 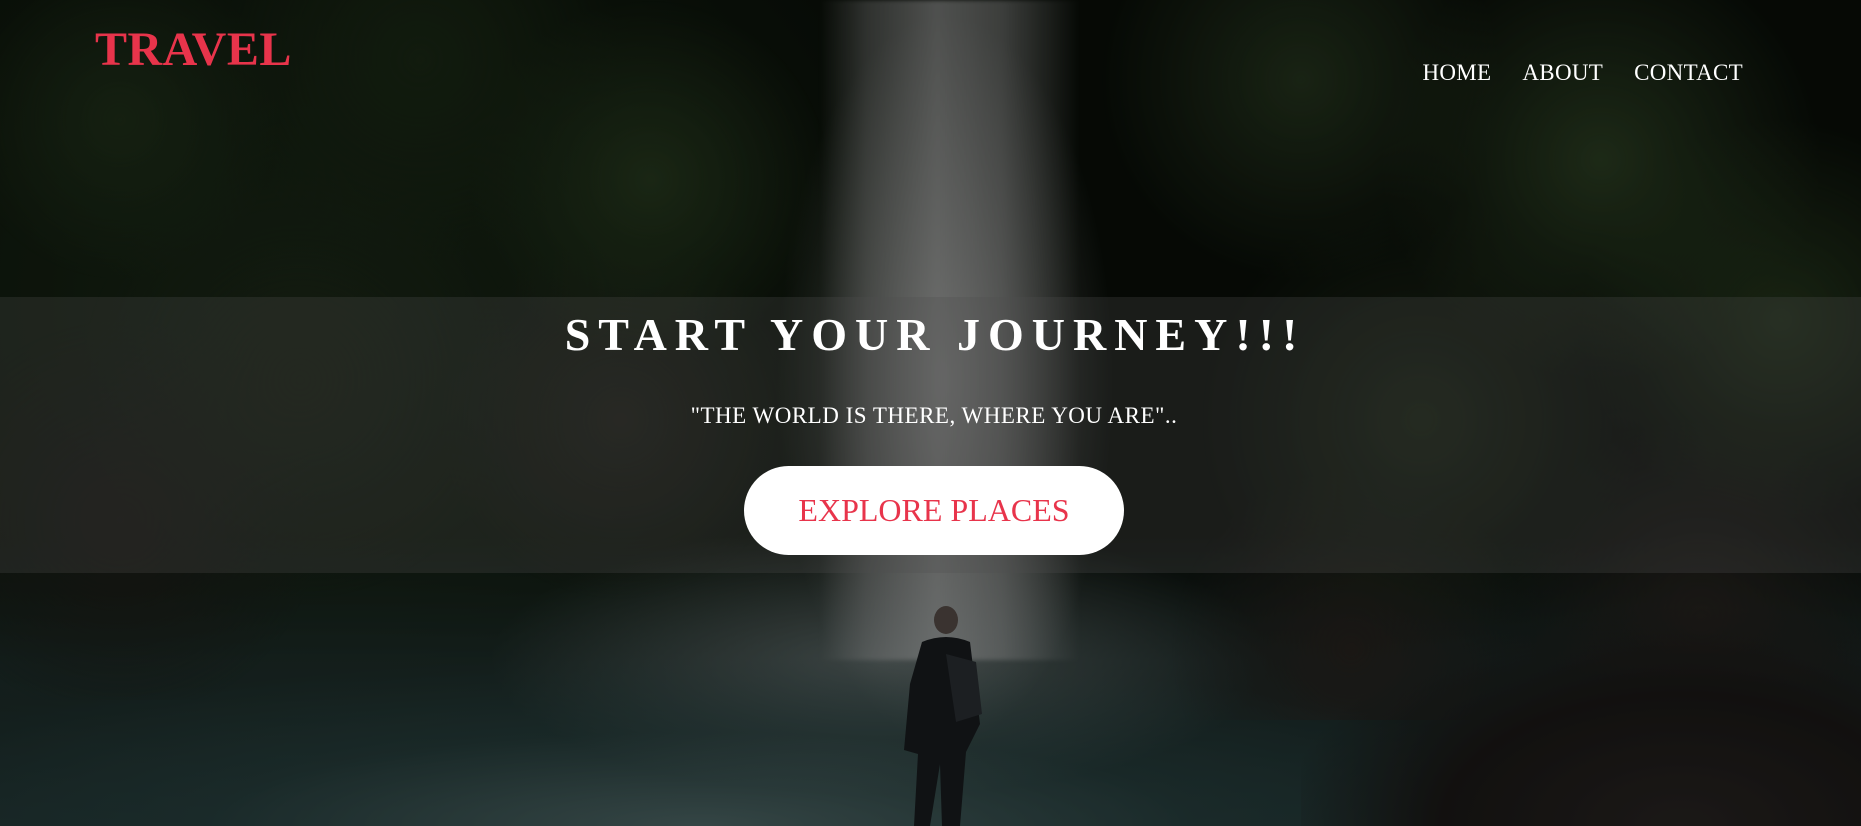 I want to click on explore-places-button: EXPLORE PLACES, so click(x=934, y=510).